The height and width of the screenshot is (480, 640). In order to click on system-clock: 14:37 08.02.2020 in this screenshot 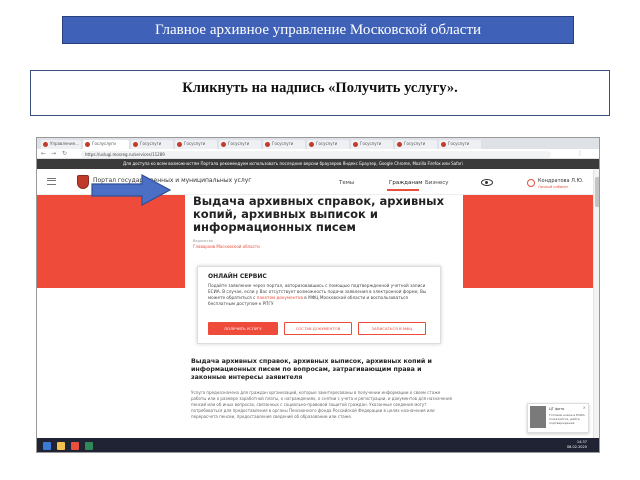, I will do `click(576, 444)`.